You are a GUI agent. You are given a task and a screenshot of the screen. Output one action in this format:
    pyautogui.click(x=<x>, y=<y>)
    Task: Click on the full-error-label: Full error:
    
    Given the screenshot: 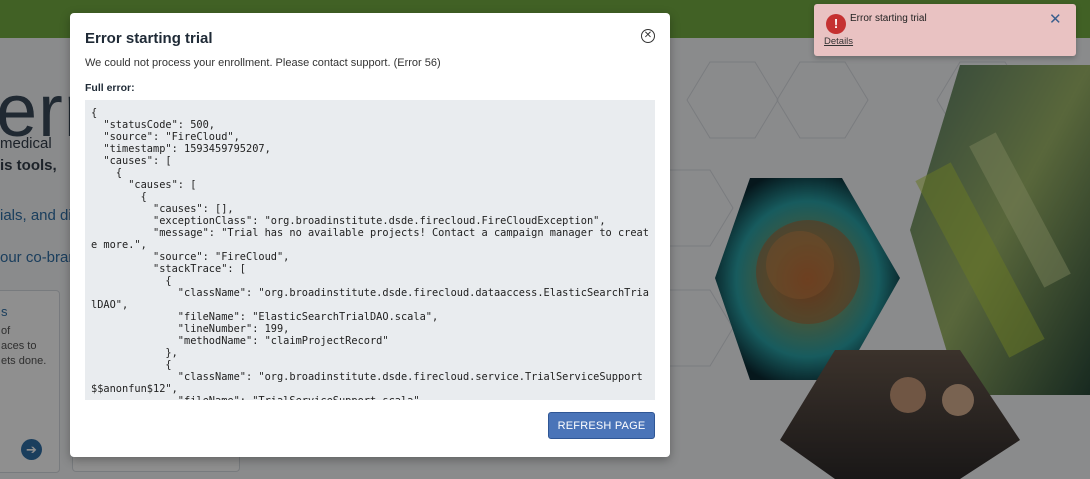 What is the action you would take?
    pyautogui.click(x=110, y=88)
    